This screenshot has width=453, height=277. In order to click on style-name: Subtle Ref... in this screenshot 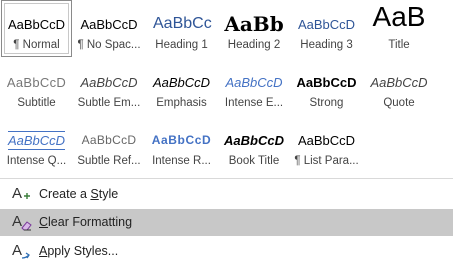, I will do `click(109, 161)`.